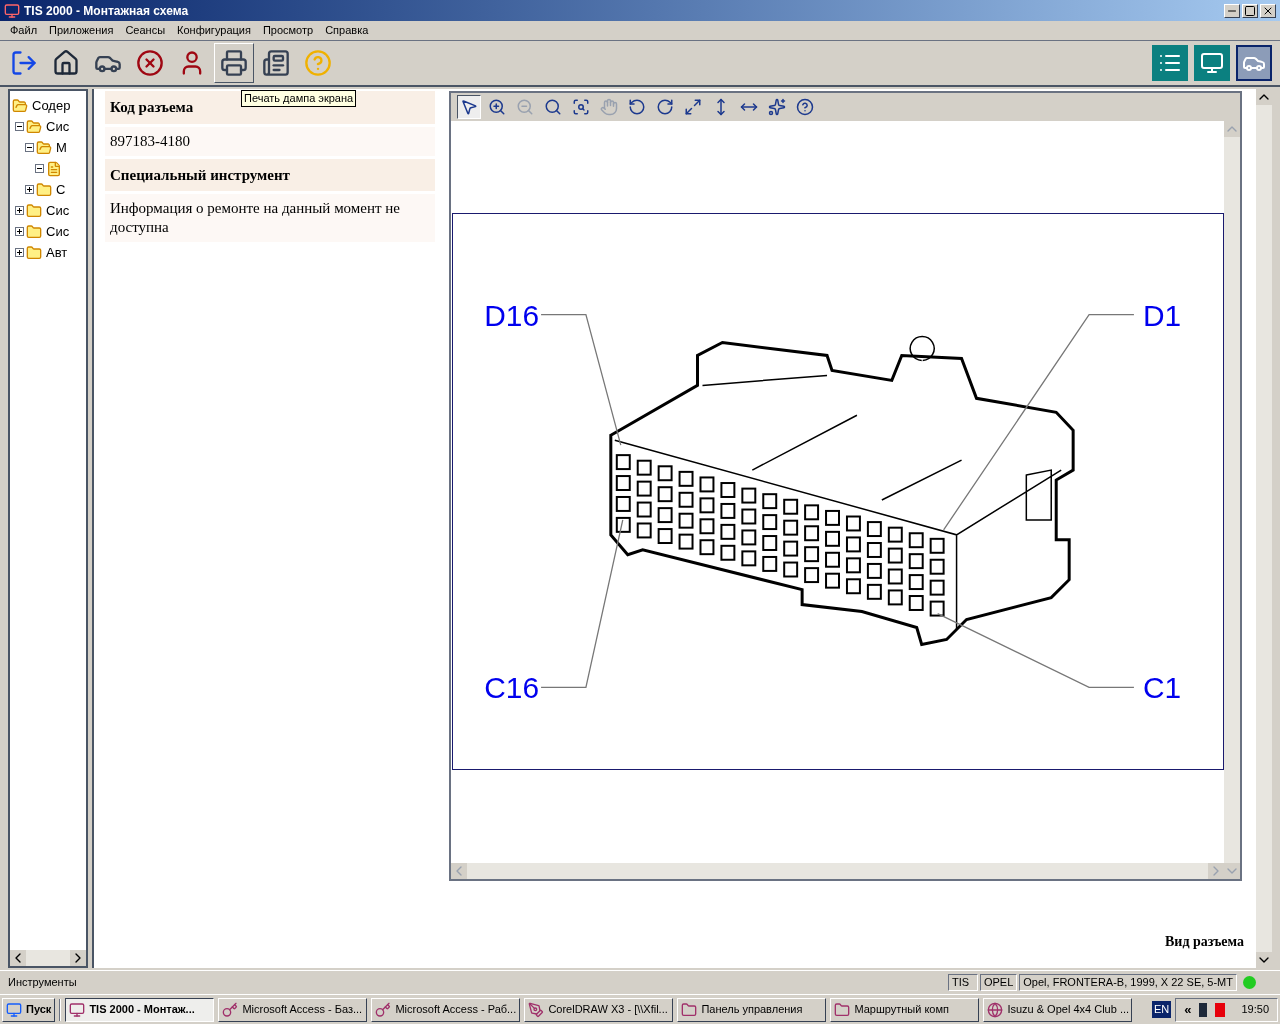 Image resolution: width=1280 pixels, height=1024 pixels. What do you see at coordinates (42, 983) in the screenshot?
I see `status-text: Инструменты` at bounding box center [42, 983].